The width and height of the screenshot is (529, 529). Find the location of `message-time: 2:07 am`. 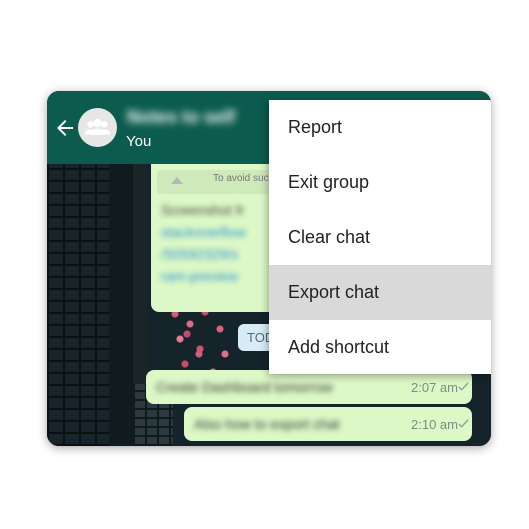

message-time: 2:07 am is located at coordinates (434, 387).